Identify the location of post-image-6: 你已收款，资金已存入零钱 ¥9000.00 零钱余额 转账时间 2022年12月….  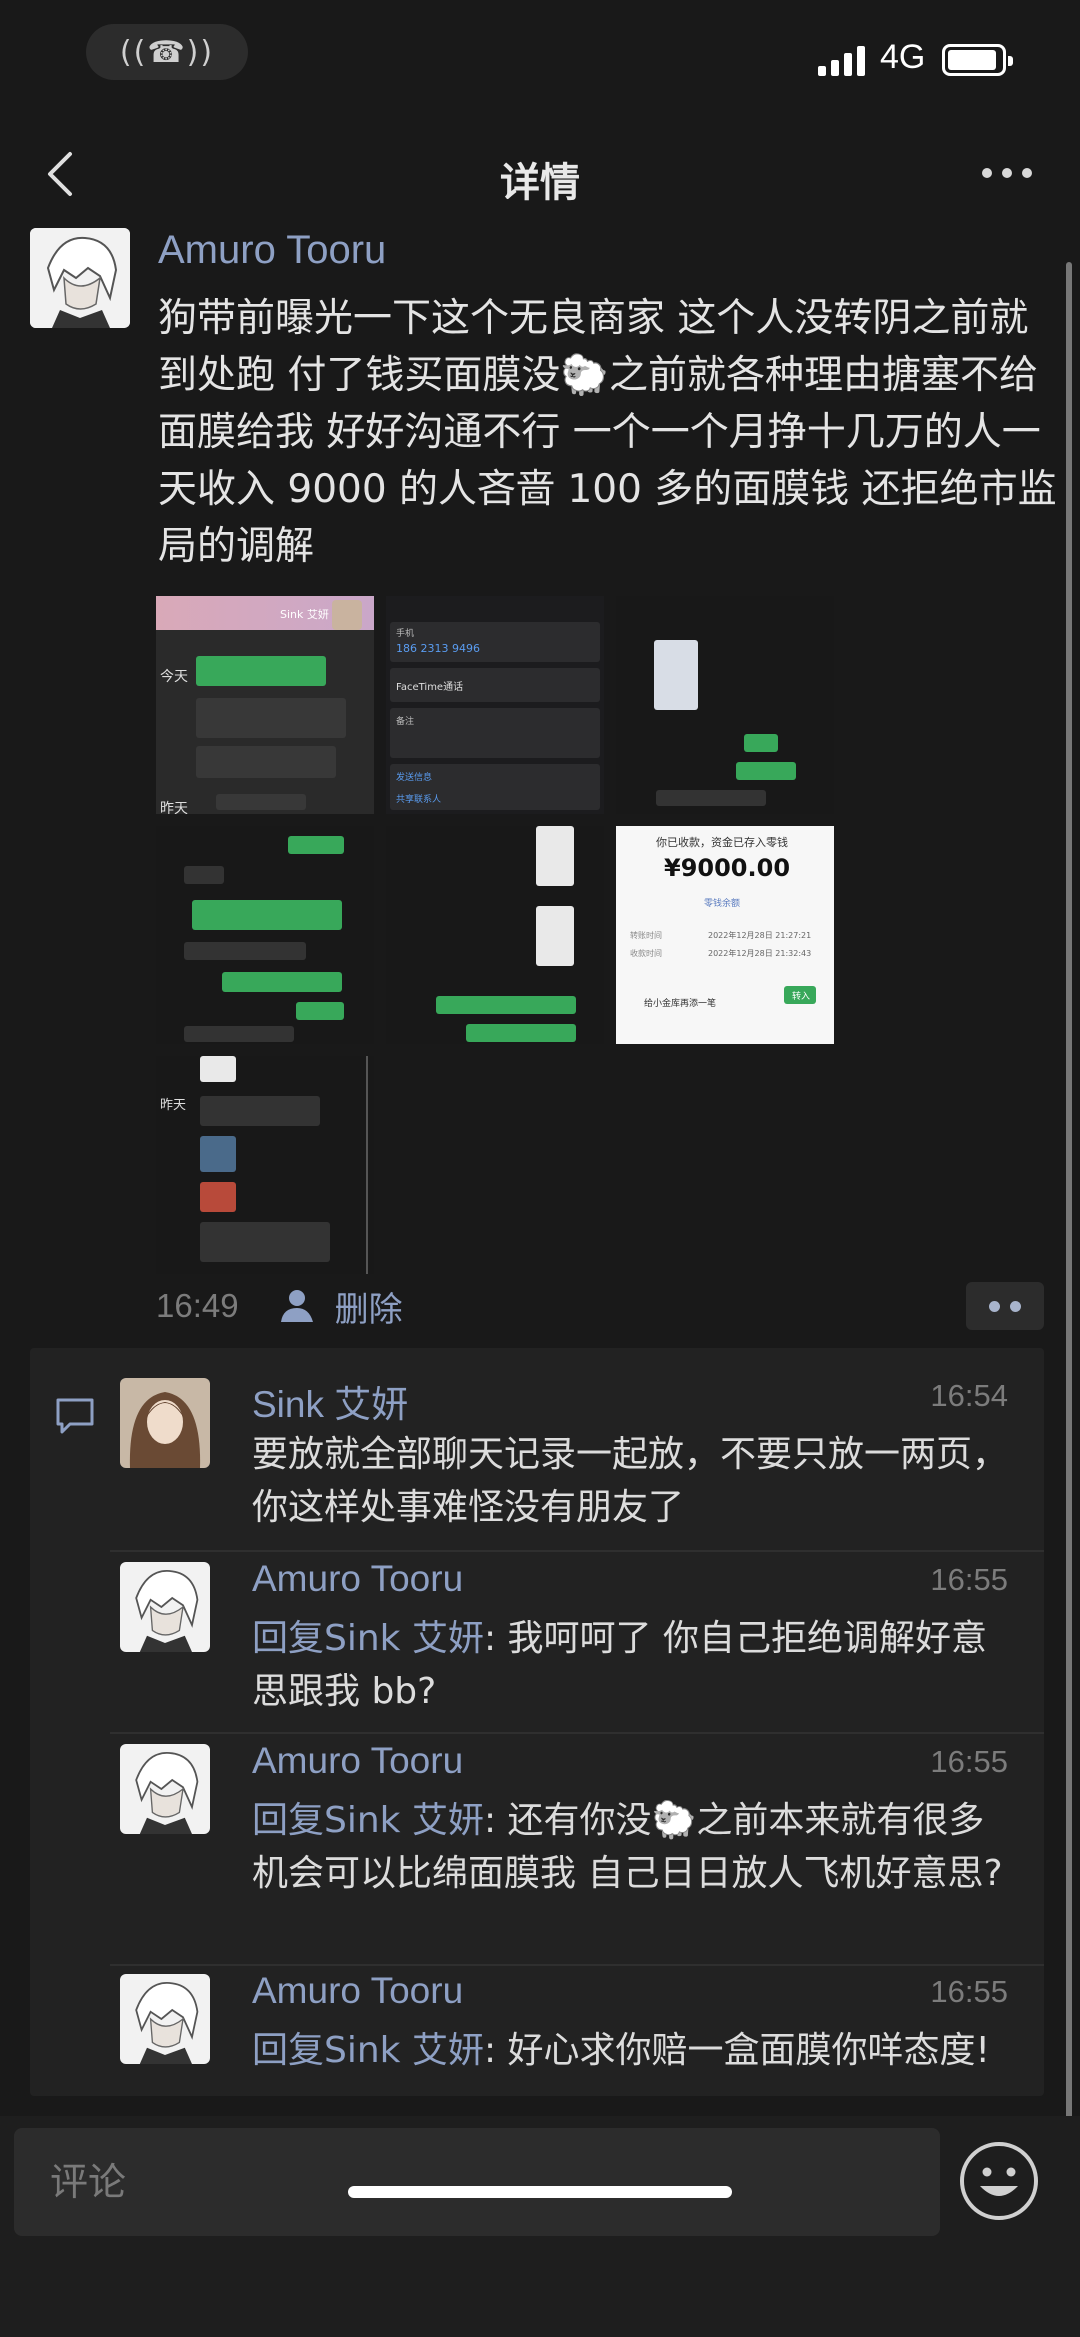
(725, 935).